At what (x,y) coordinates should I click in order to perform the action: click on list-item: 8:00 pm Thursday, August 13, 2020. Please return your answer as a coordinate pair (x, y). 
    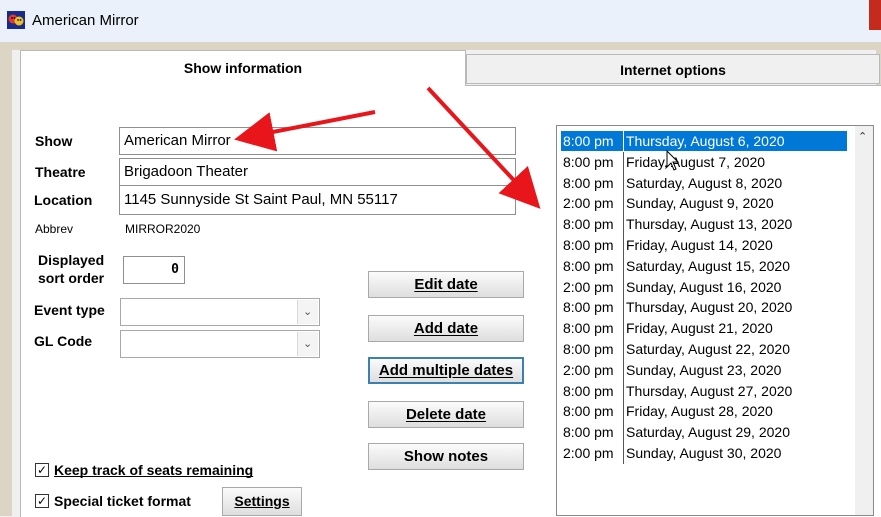
    Looking at the image, I should click on (704, 225).